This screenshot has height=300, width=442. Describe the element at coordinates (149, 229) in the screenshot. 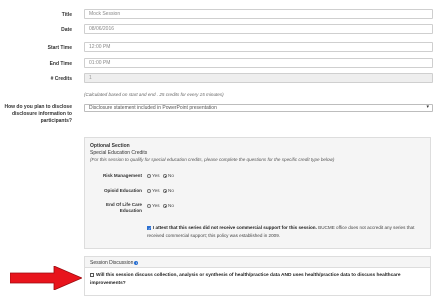

I see `checkbox-checked-icon` at that location.